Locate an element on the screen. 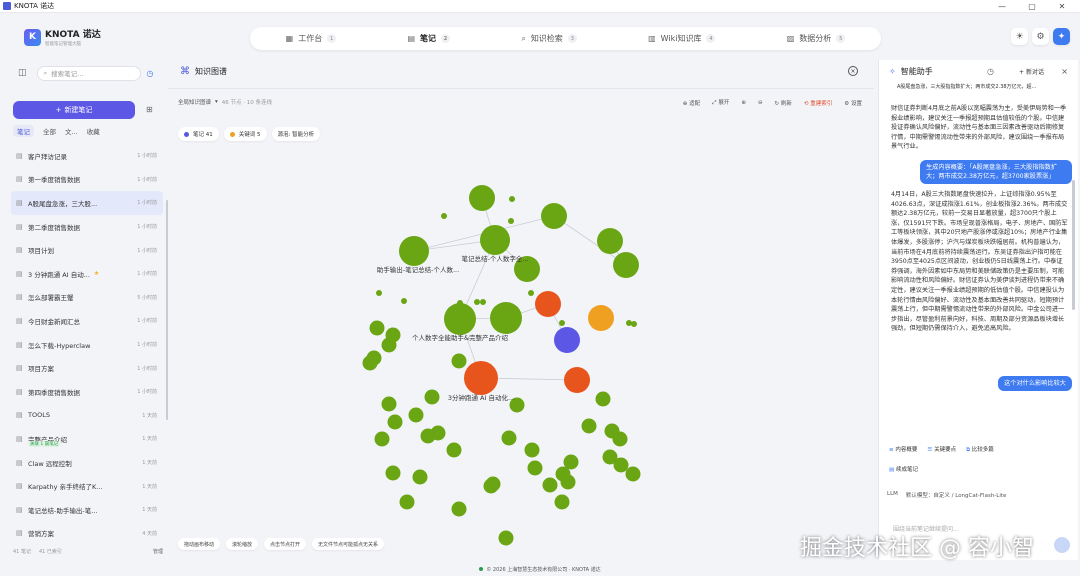 The image size is (1080, 576). ai-sparkle-icon: ✦ is located at coordinates (1061, 36).